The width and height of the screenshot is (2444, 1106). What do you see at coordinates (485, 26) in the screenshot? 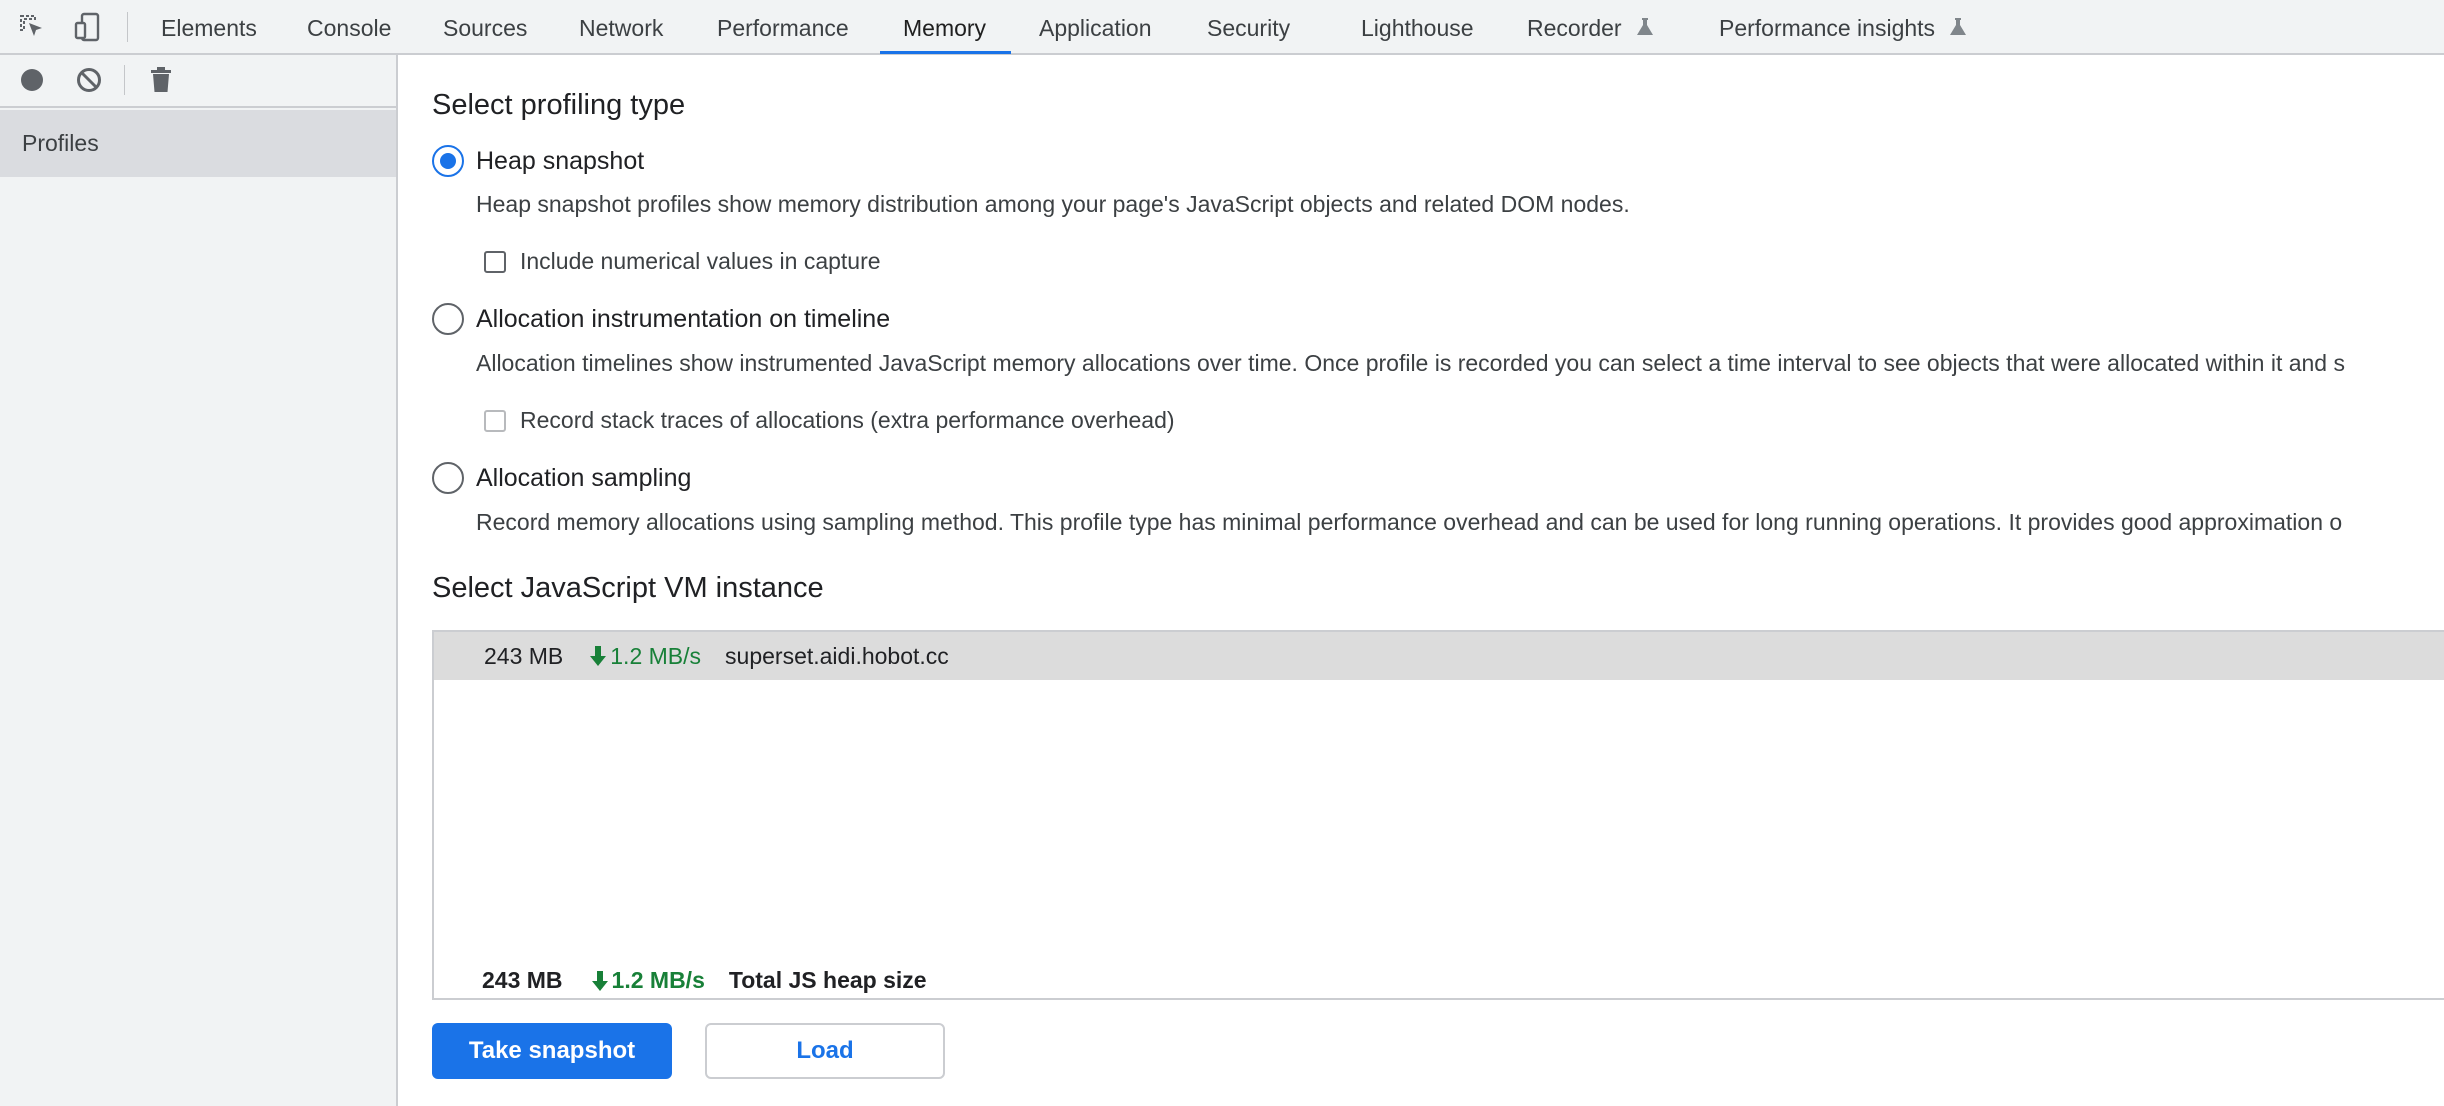
I see `tab-sources: Sources` at bounding box center [485, 26].